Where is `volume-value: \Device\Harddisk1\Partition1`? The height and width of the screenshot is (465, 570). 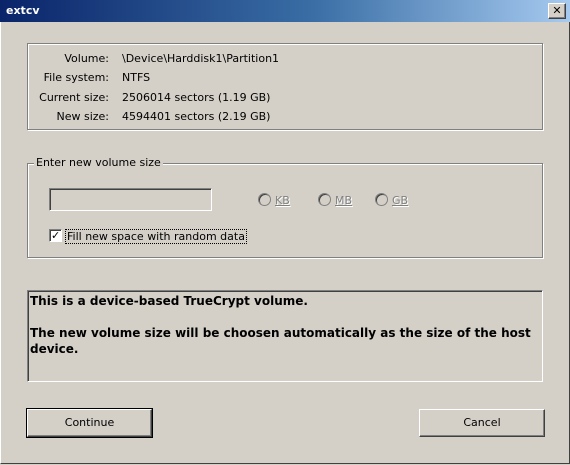 volume-value: \Device\Harddisk1\Partition1 is located at coordinates (201, 58).